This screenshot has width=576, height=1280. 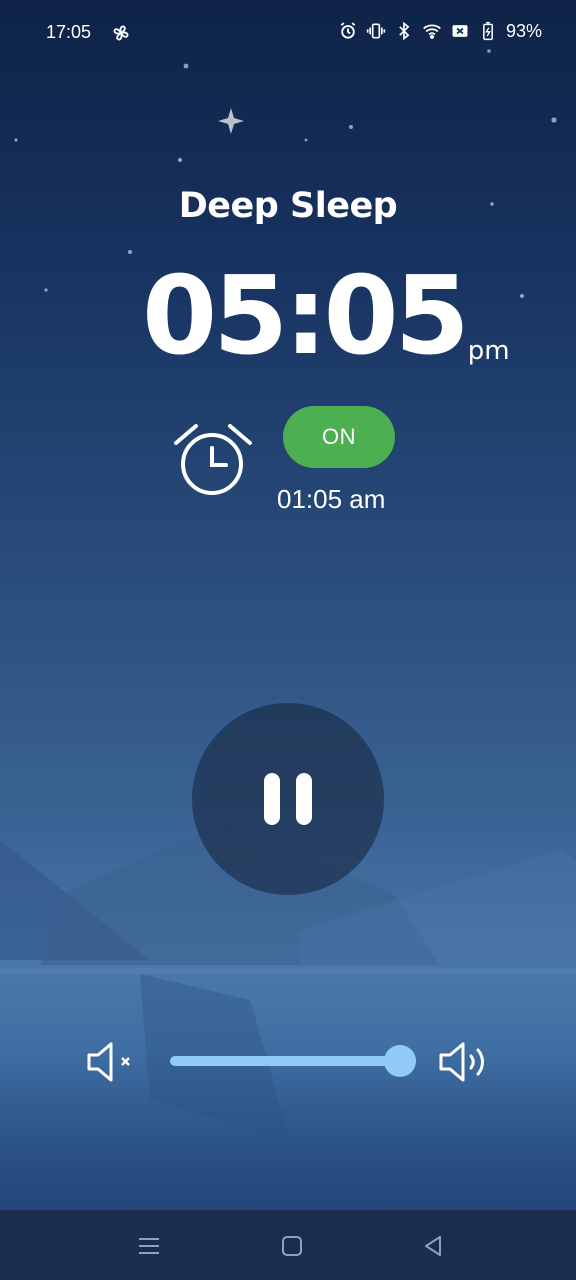 I want to click on volume-slider-fill, so click(x=285, y=1061).